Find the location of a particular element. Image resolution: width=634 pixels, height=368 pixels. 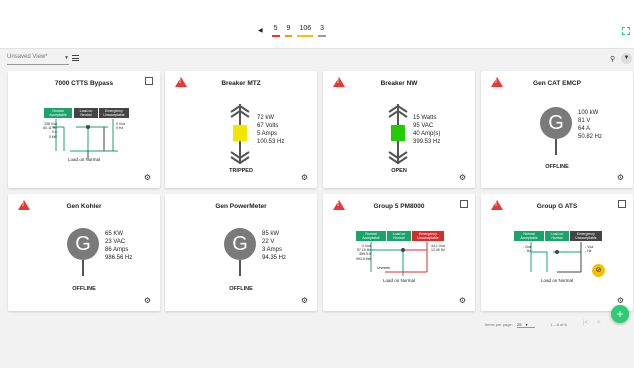

generator-readings: 100 kW 81 V 64 A 50.82 Hz is located at coordinates (604, 125).